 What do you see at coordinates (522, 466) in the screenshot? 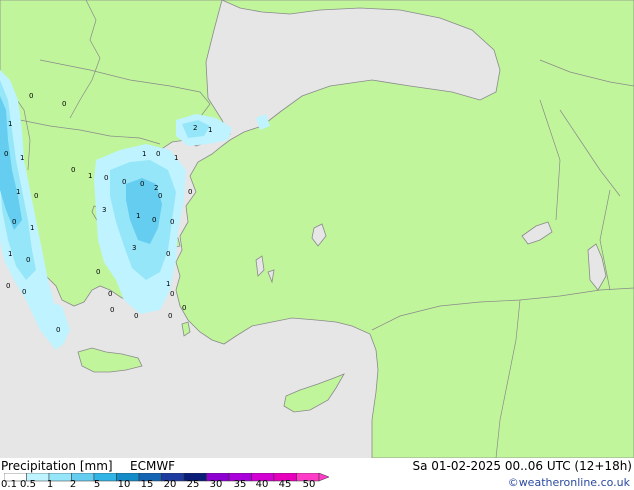
I see `valid-datetime: Sa 01-02-2025 00..06 UTC (12+18h)` at bounding box center [522, 466].